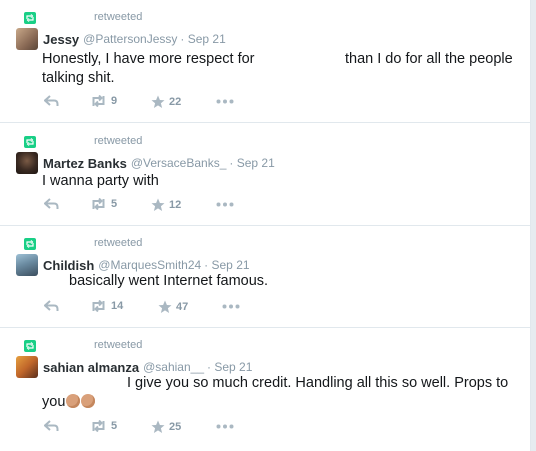 This screenshot has height=451, width=536. What do you see at coordinates (282, 402) in the screenshot?
I see `tweet-text-line: you` at bounding box center [282, 402].